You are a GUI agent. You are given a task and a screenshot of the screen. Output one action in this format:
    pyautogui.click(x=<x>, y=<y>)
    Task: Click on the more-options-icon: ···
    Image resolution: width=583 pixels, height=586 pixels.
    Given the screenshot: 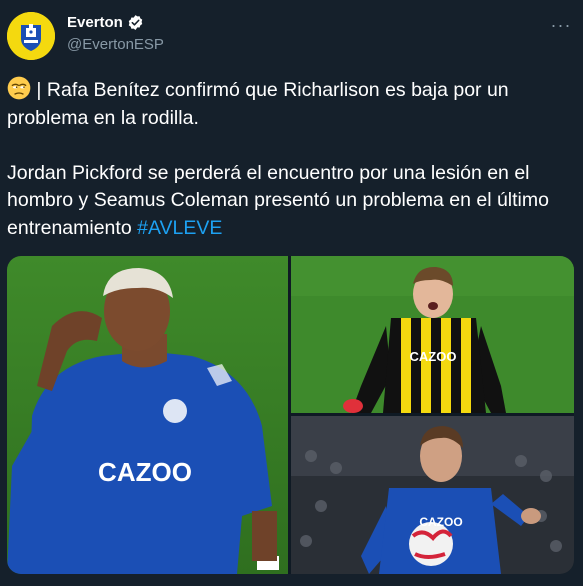 What is the action you would take?
    pyautogui.click(x=561, y=25)
    